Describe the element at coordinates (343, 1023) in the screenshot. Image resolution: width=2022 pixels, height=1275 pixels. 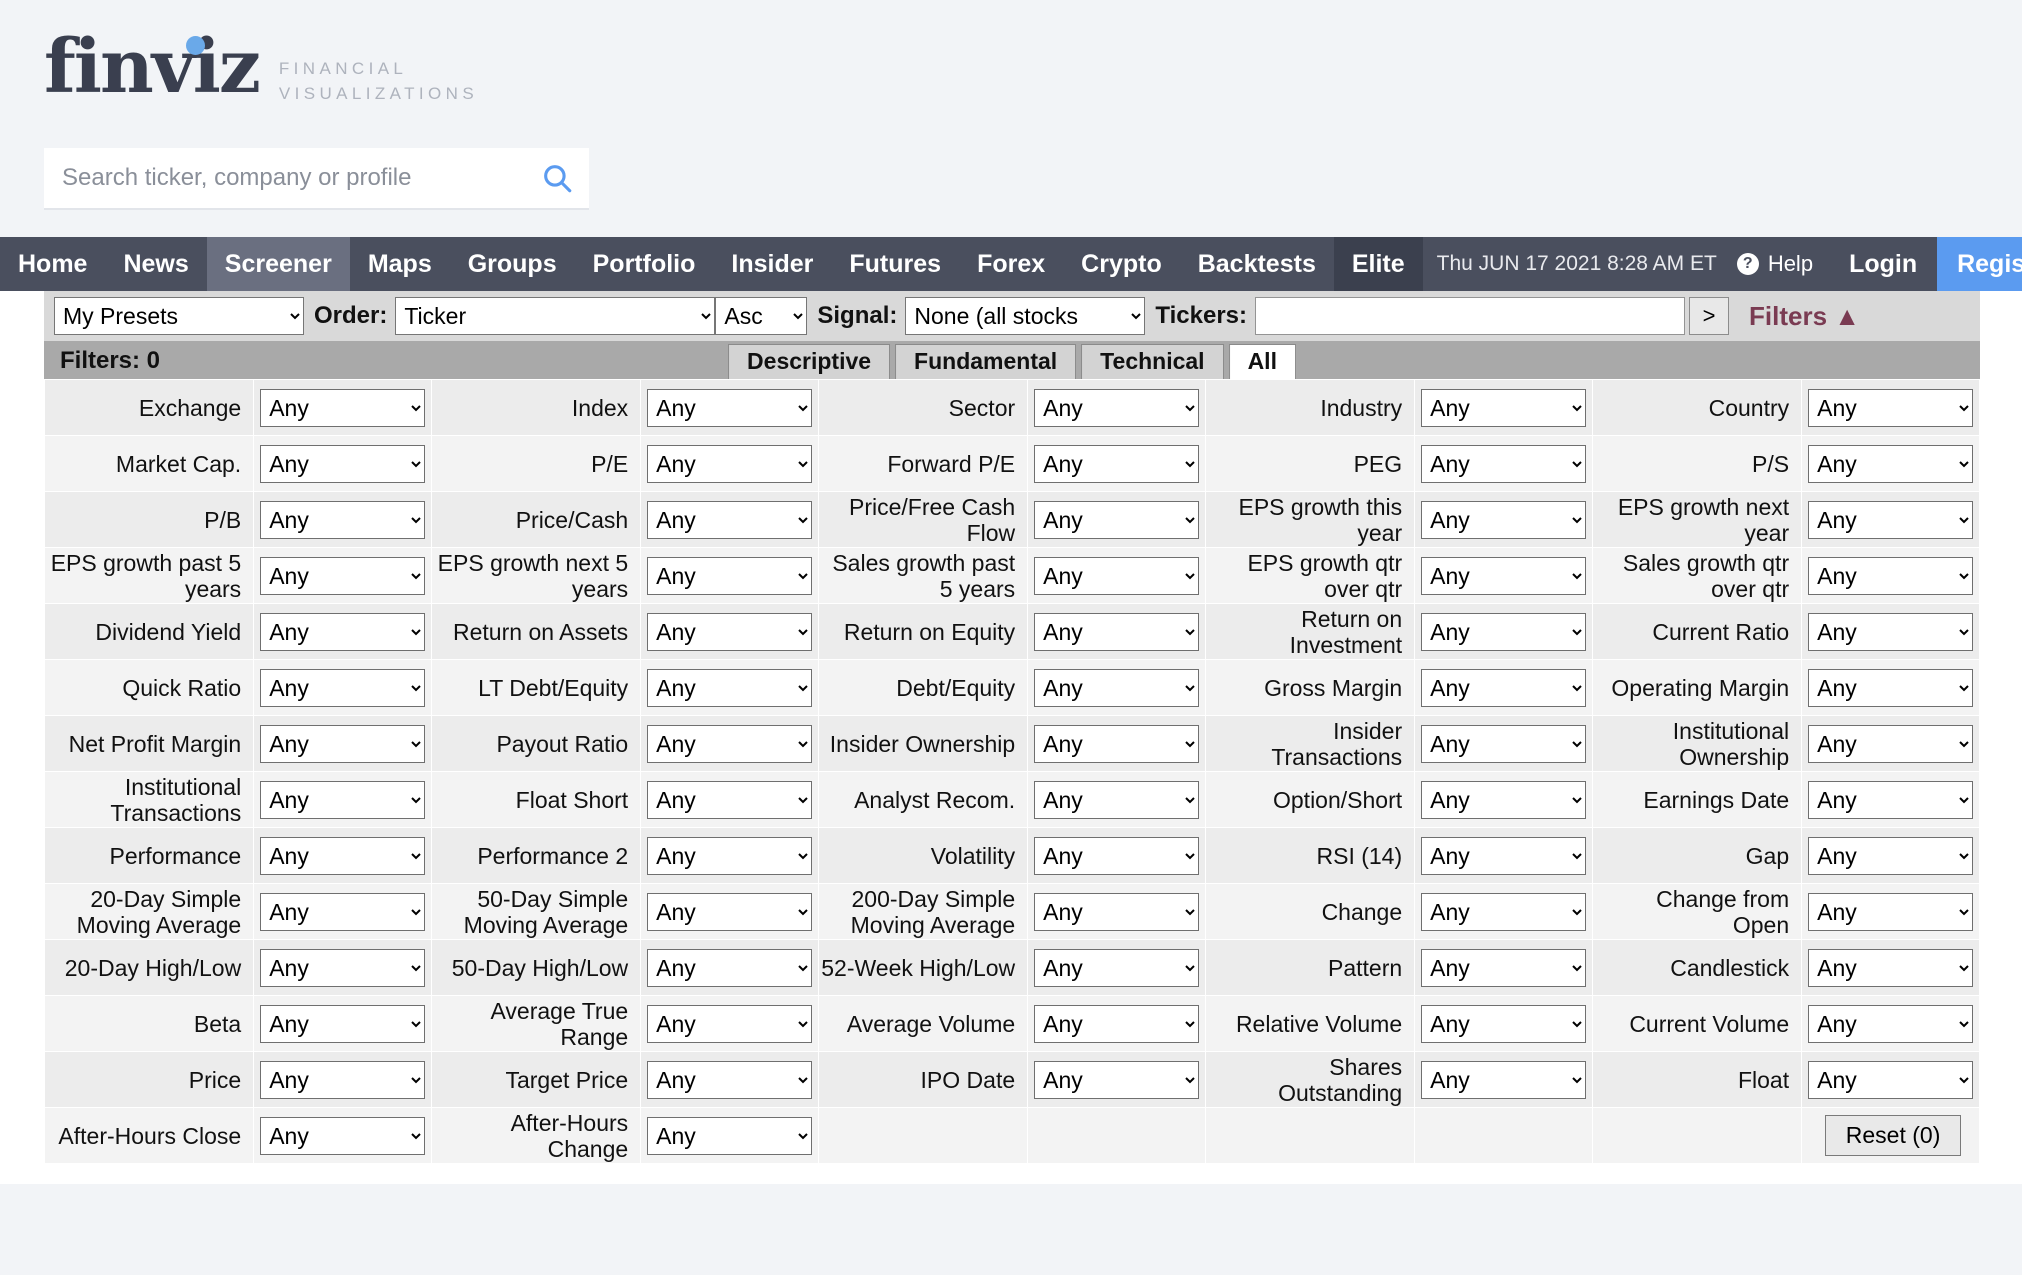
I see `filter-select-beta: Any` at that location.